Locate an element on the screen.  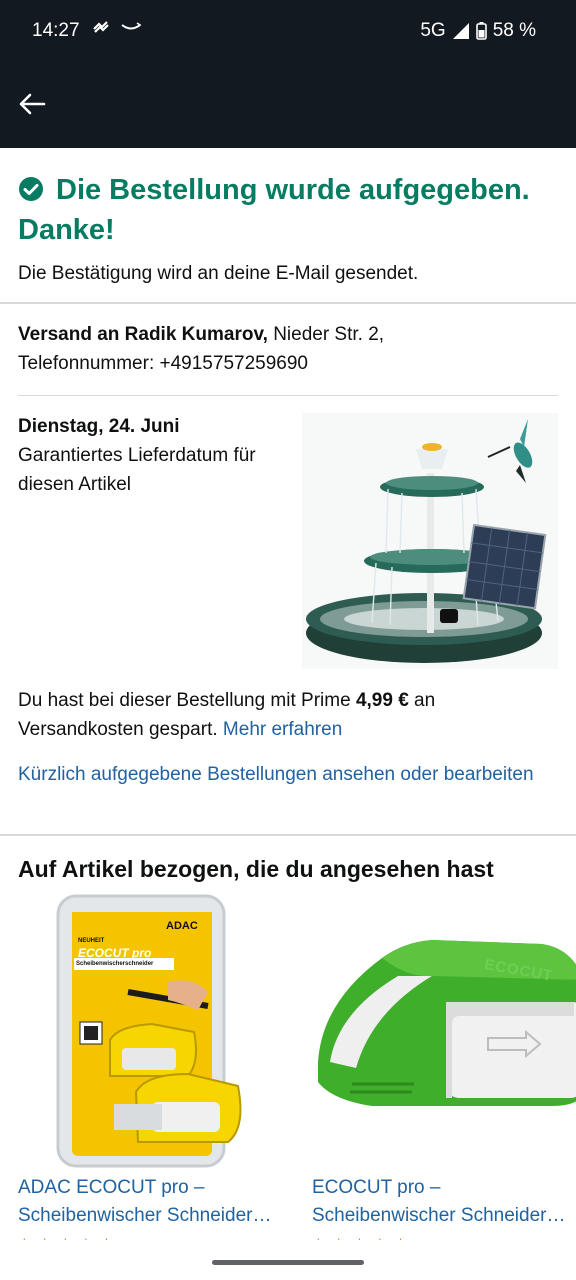
smile-icon is located at coordinates (131, 26).